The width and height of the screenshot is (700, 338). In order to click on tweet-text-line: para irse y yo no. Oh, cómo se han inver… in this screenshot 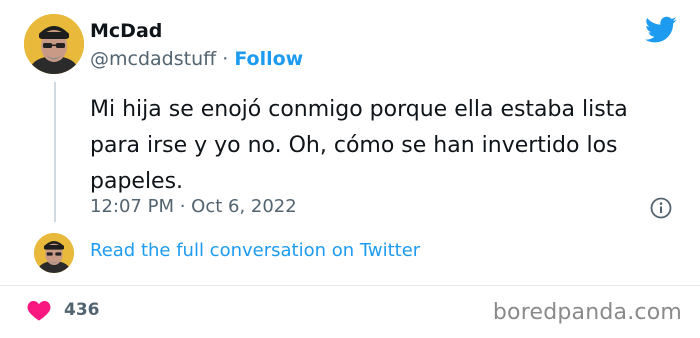, I will do `click(354, 145)`.